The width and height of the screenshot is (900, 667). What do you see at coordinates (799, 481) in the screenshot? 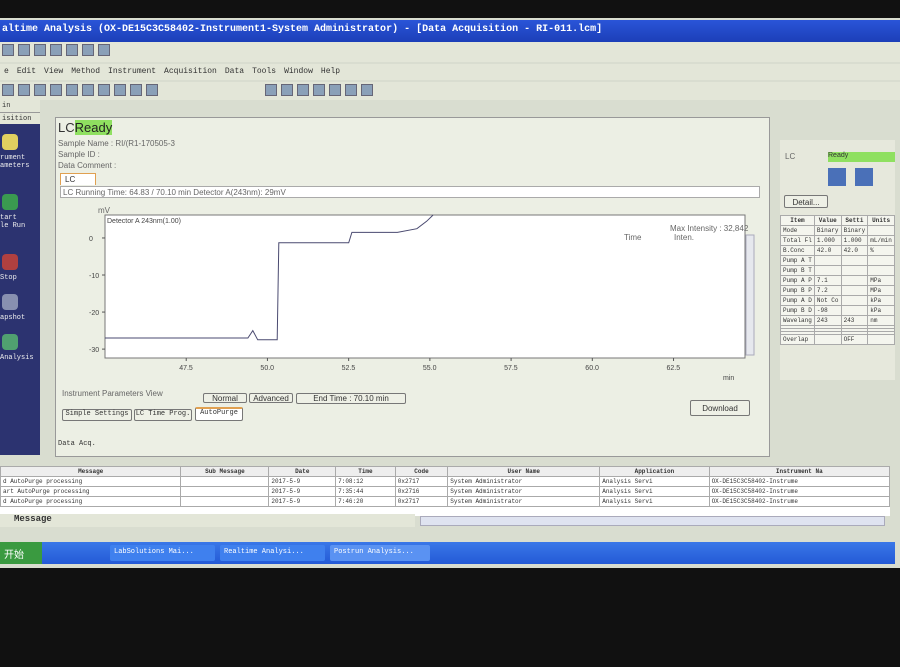
I see `message-cell: OX-DE15C3C58402-Instrume` at bounding box center [799, 481].